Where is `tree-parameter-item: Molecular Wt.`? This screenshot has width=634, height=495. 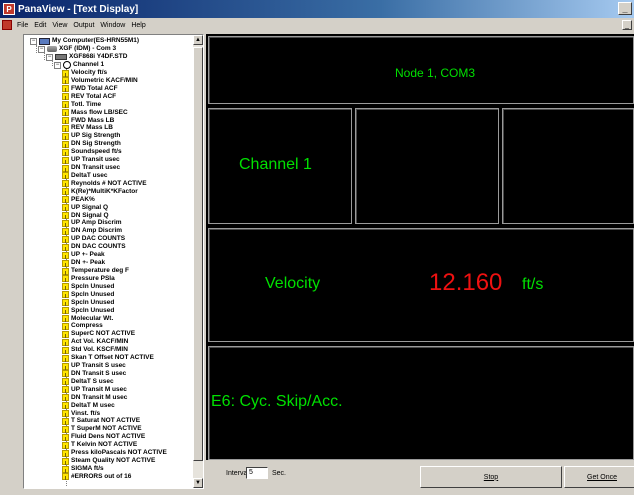 tree-parameter-item: Molecular Wt. is located at coordinates (87, 319).